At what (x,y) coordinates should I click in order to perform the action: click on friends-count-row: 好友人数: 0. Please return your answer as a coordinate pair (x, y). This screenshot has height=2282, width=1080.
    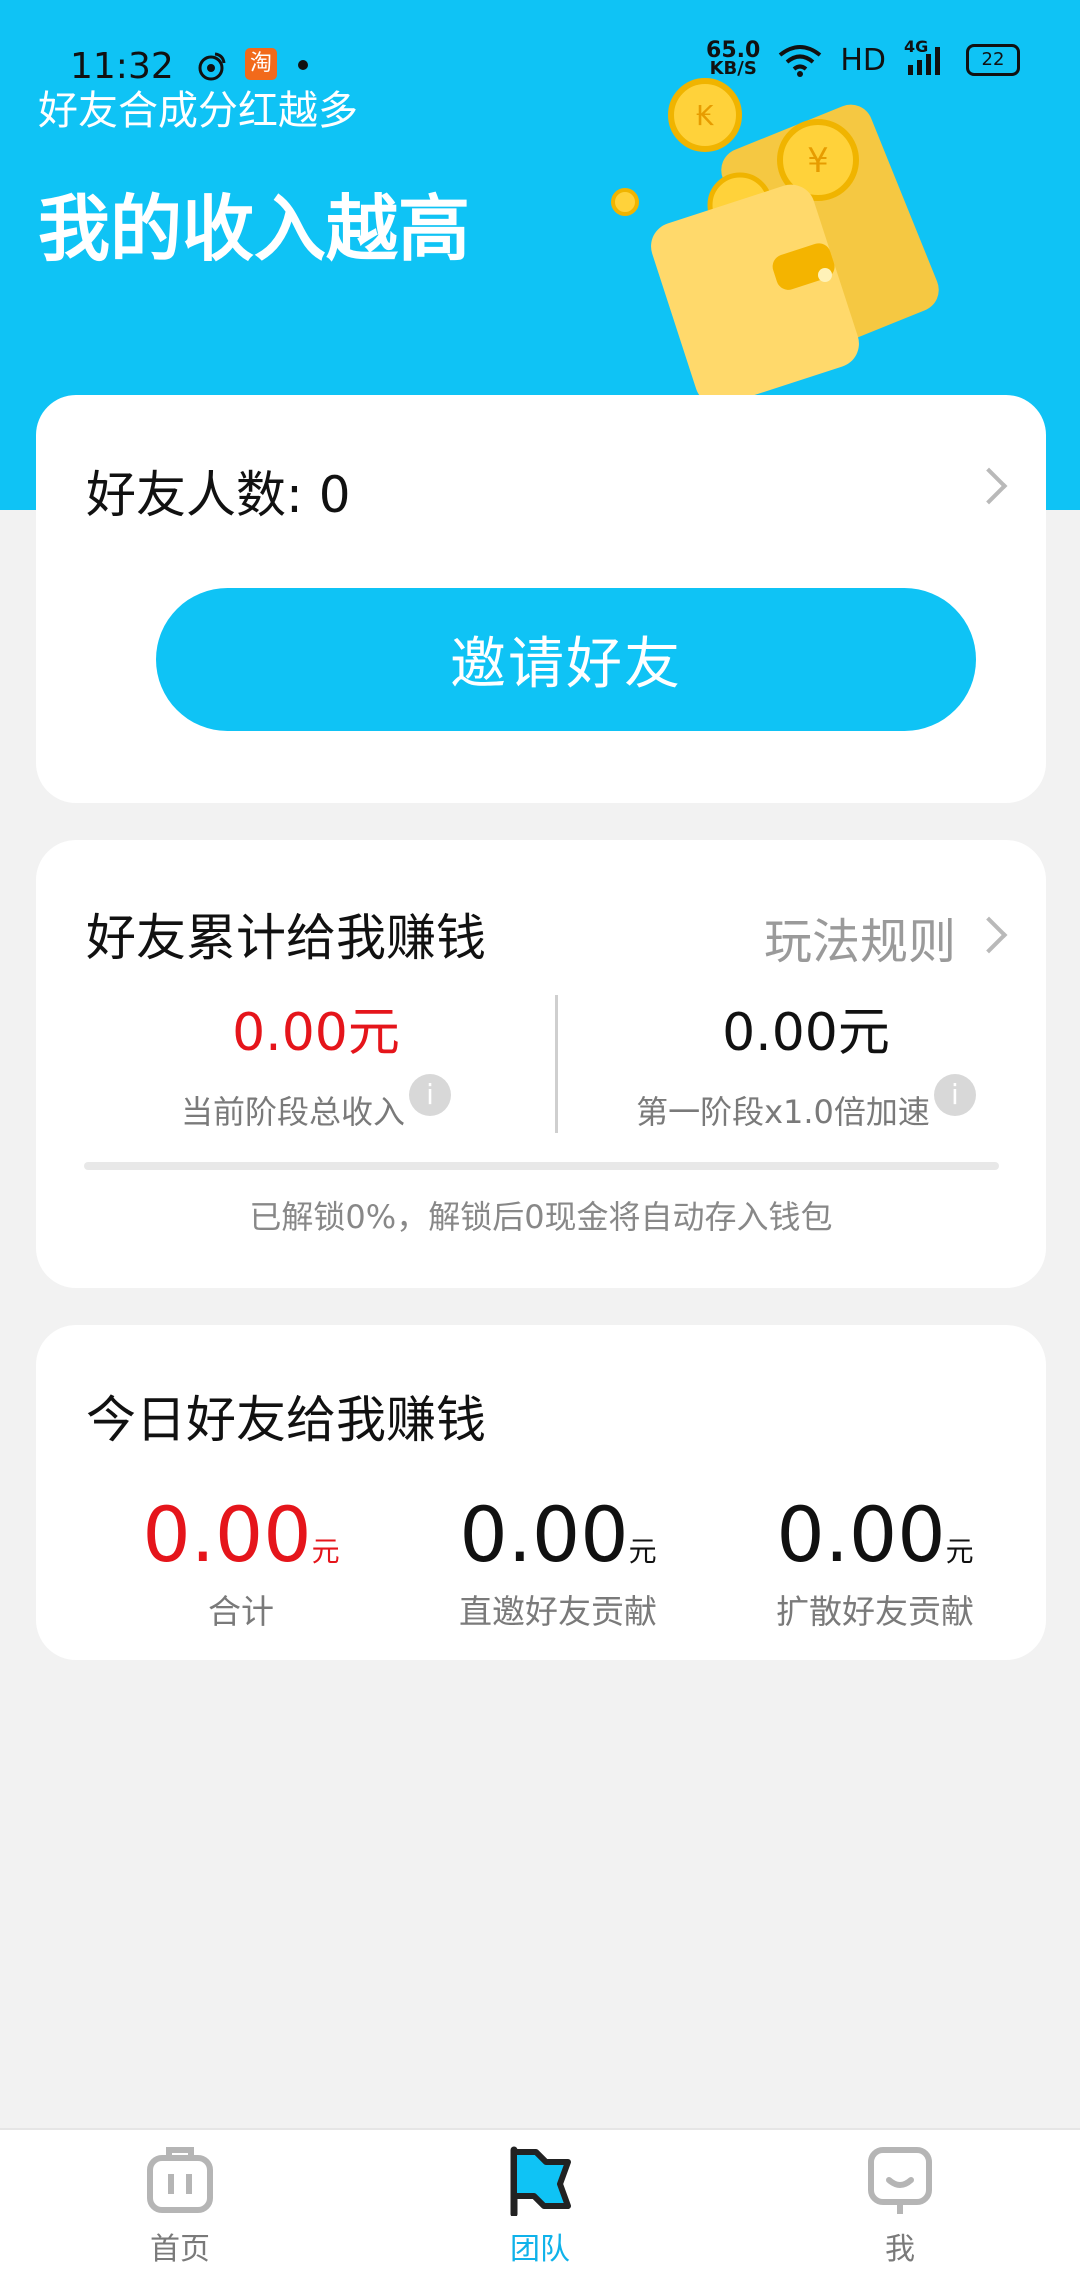
    Looking at the image, I should click on (218, 491).